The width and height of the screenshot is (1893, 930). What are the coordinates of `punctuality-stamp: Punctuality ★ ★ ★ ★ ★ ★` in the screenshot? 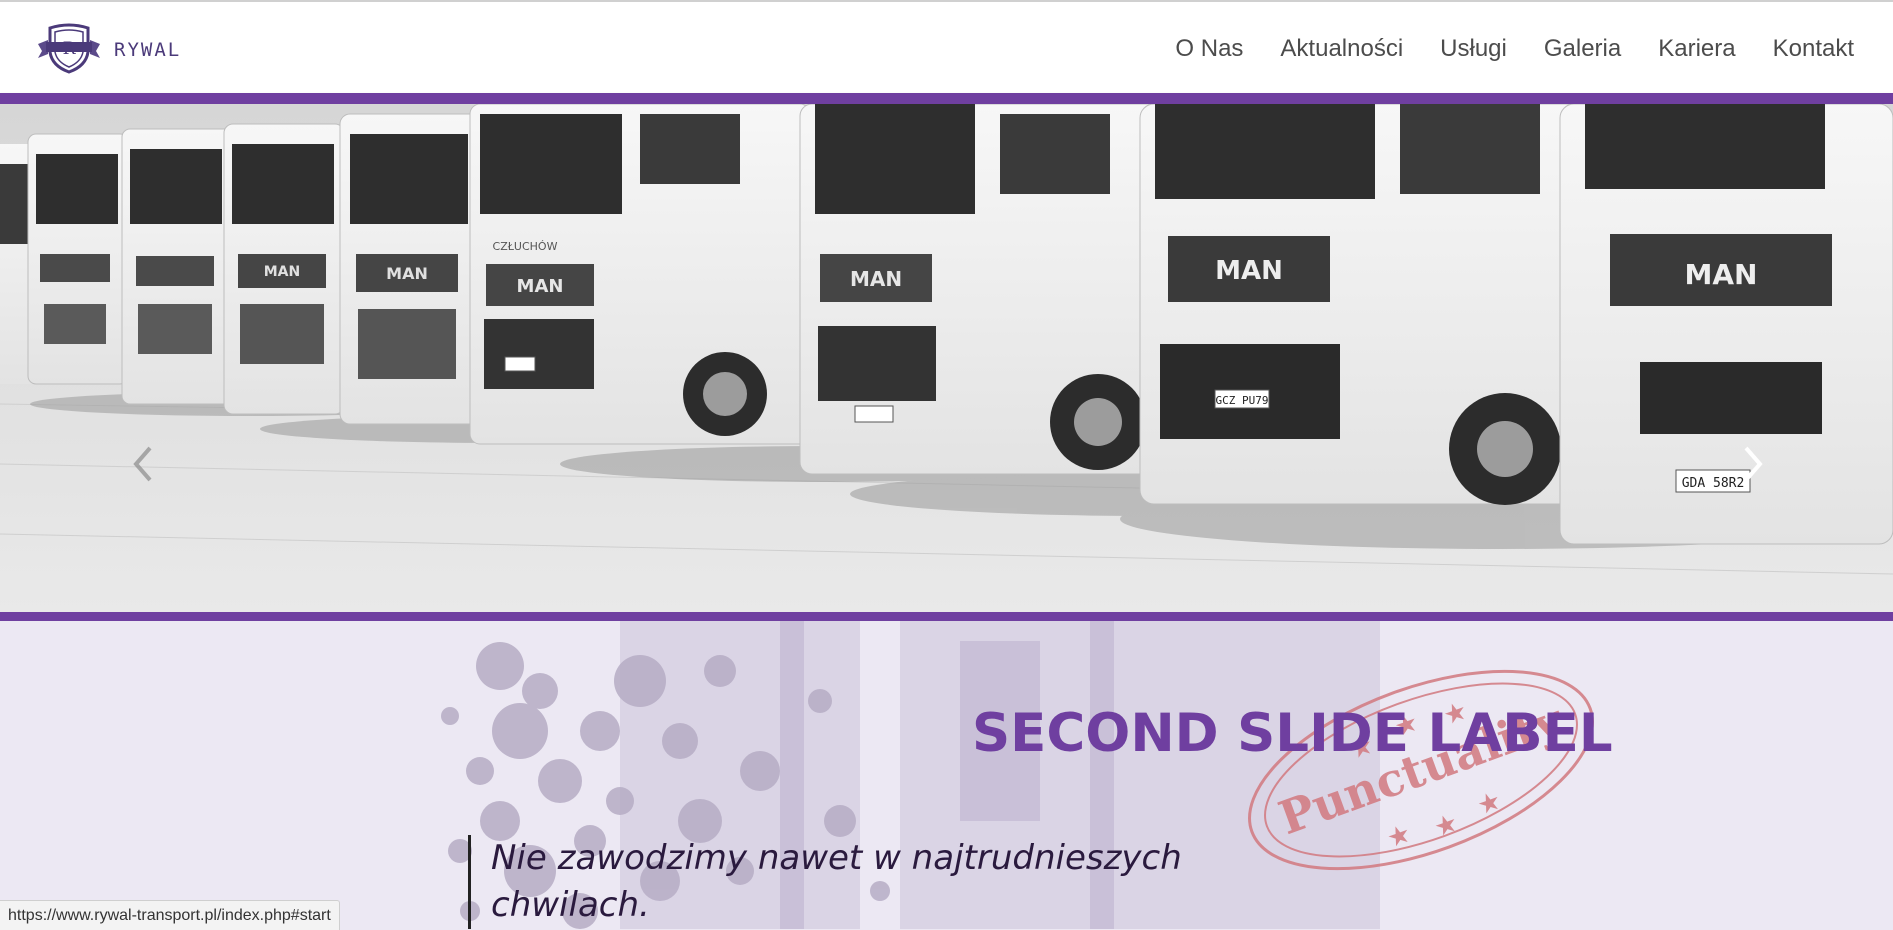 It's located at (1421, 770).